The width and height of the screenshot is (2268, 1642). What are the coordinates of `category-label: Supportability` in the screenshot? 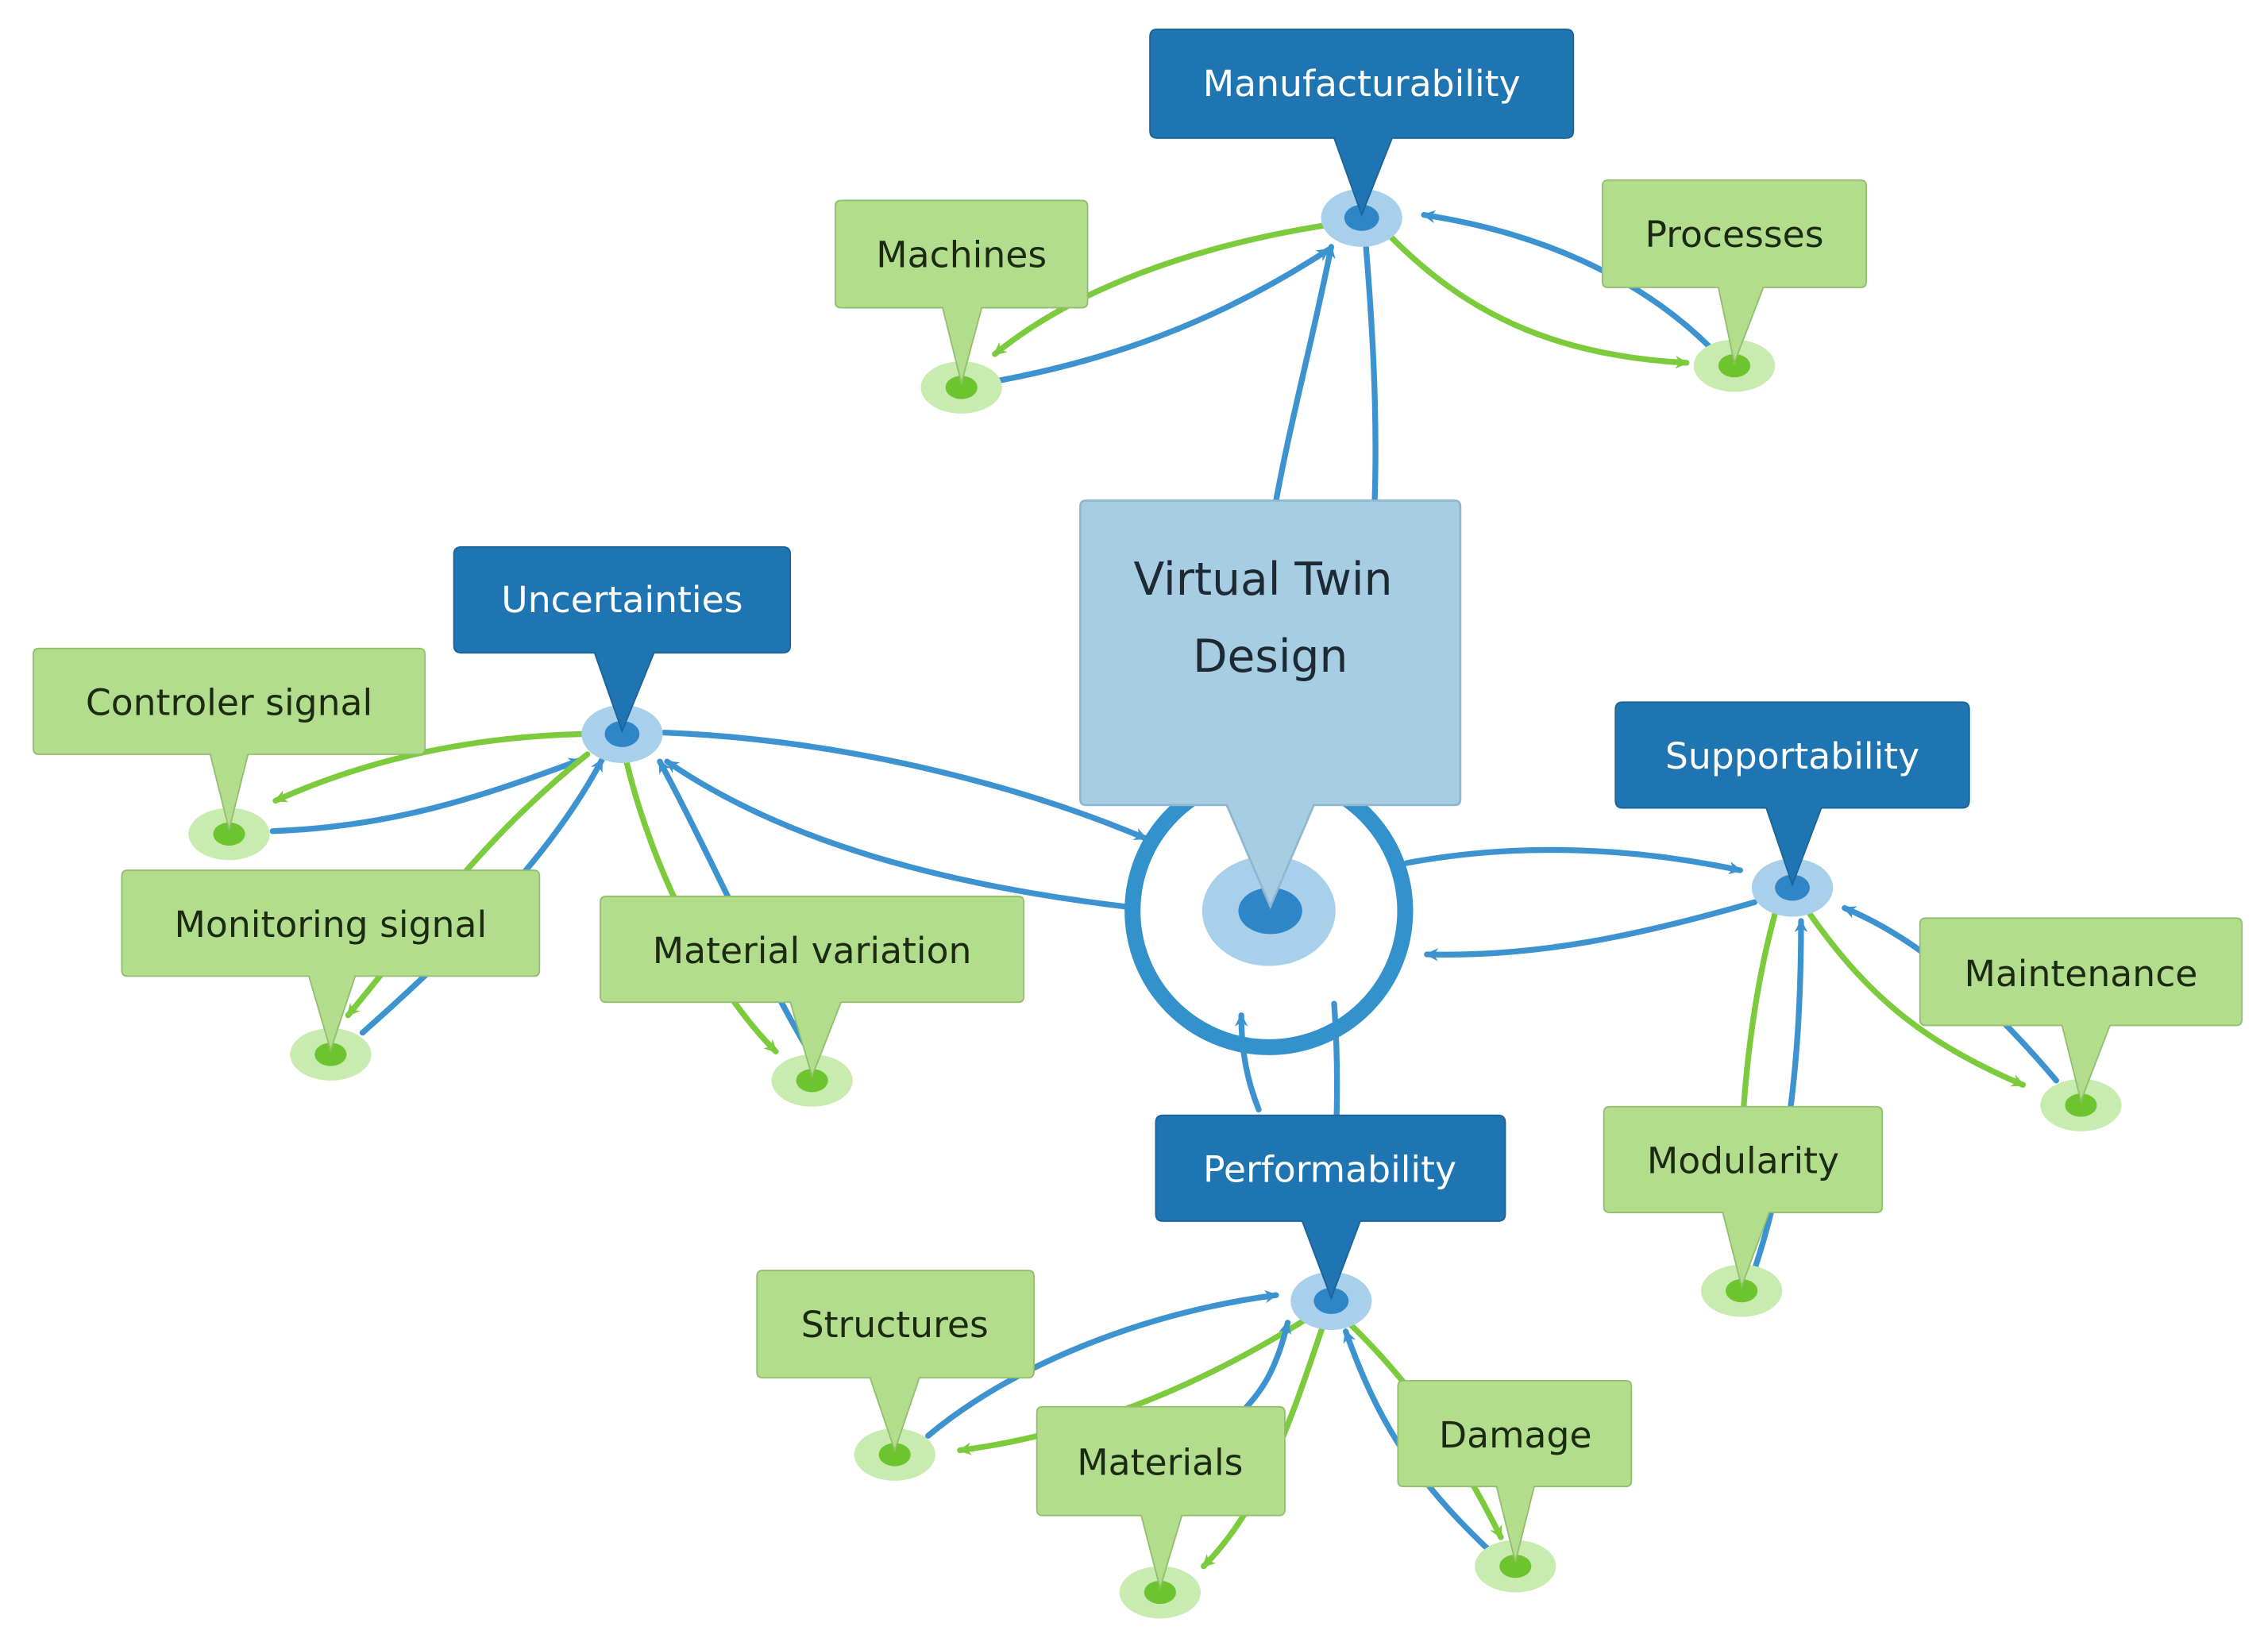 It's located at (1792, 756).